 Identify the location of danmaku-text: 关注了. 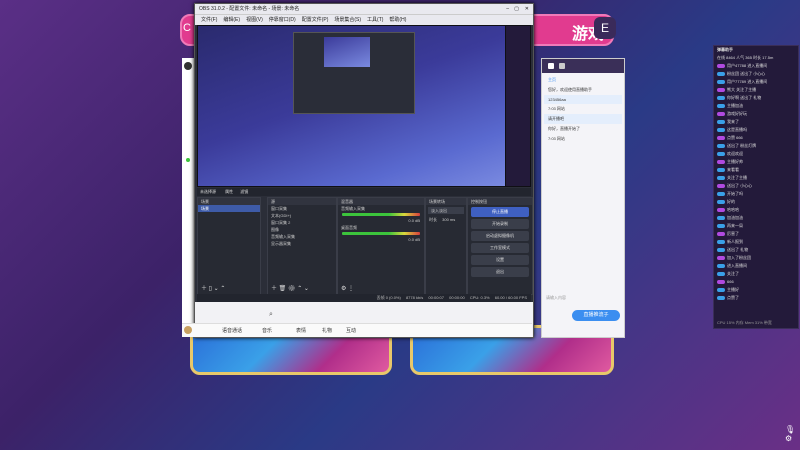
(733, 273).